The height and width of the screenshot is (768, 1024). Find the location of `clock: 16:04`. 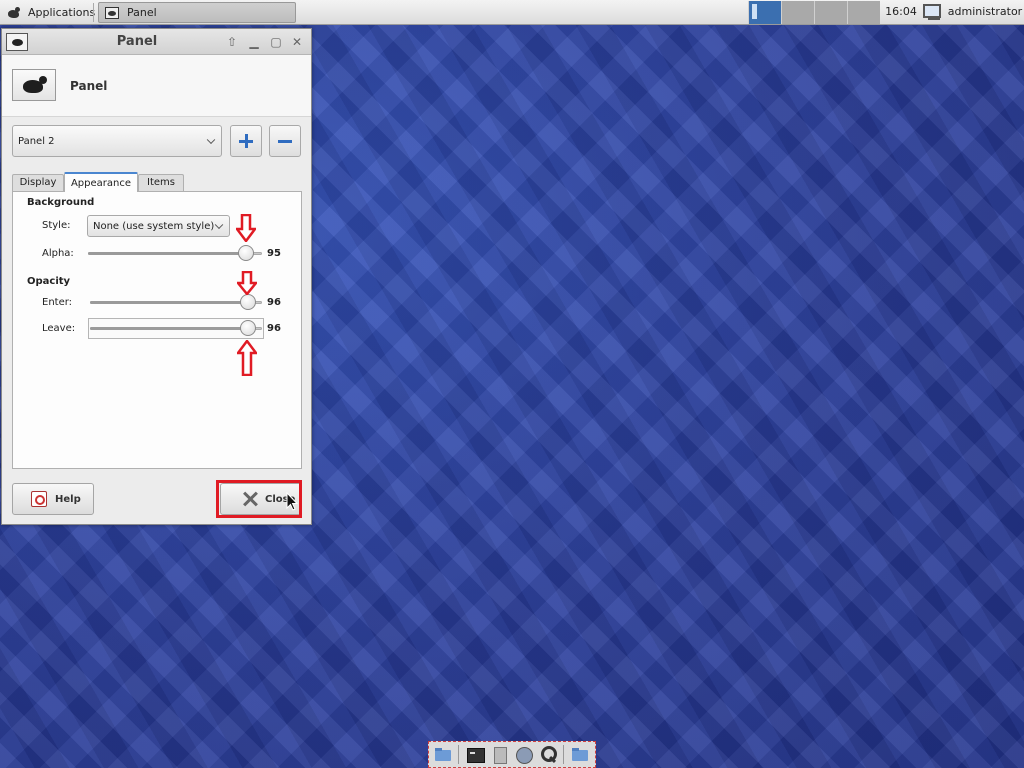

clock: 16:04 is located at coordinates (901, 12).